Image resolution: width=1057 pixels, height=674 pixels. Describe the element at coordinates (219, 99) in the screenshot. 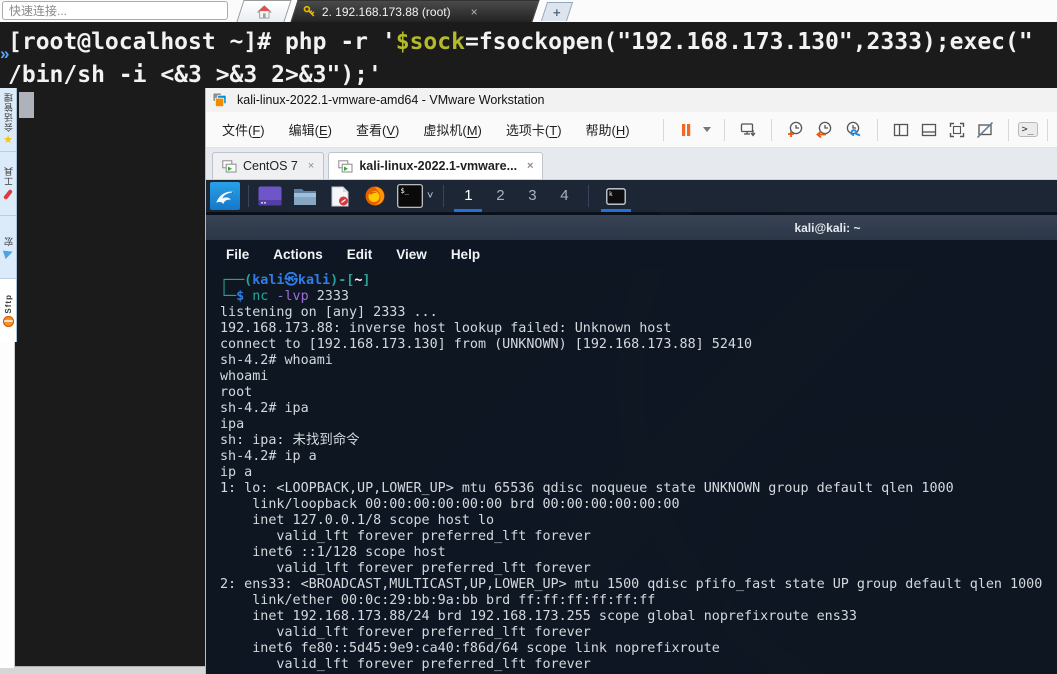

I see `vmware-logo-icon` at that location.